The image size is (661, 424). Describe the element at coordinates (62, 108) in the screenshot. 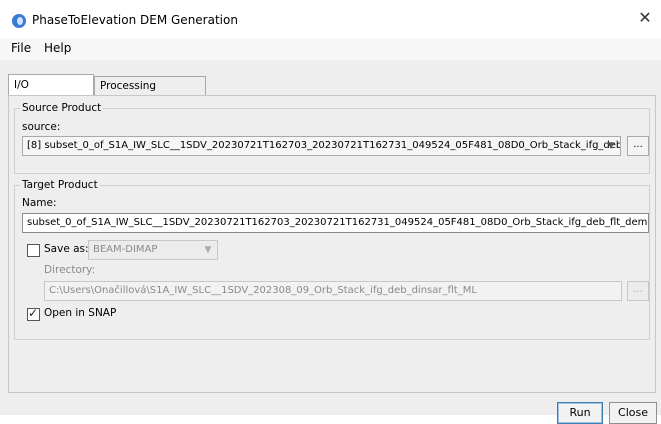

I see `source-product-title: Source Product` at that location.